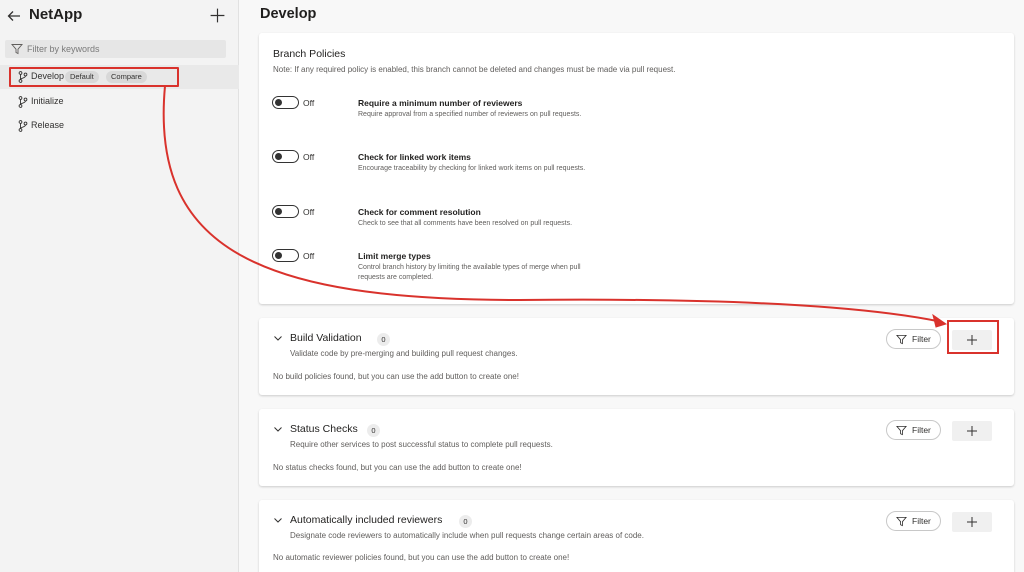 The width and height of the screenshot is (1024, 572). I want to click on filter-input, so click(124, 49).